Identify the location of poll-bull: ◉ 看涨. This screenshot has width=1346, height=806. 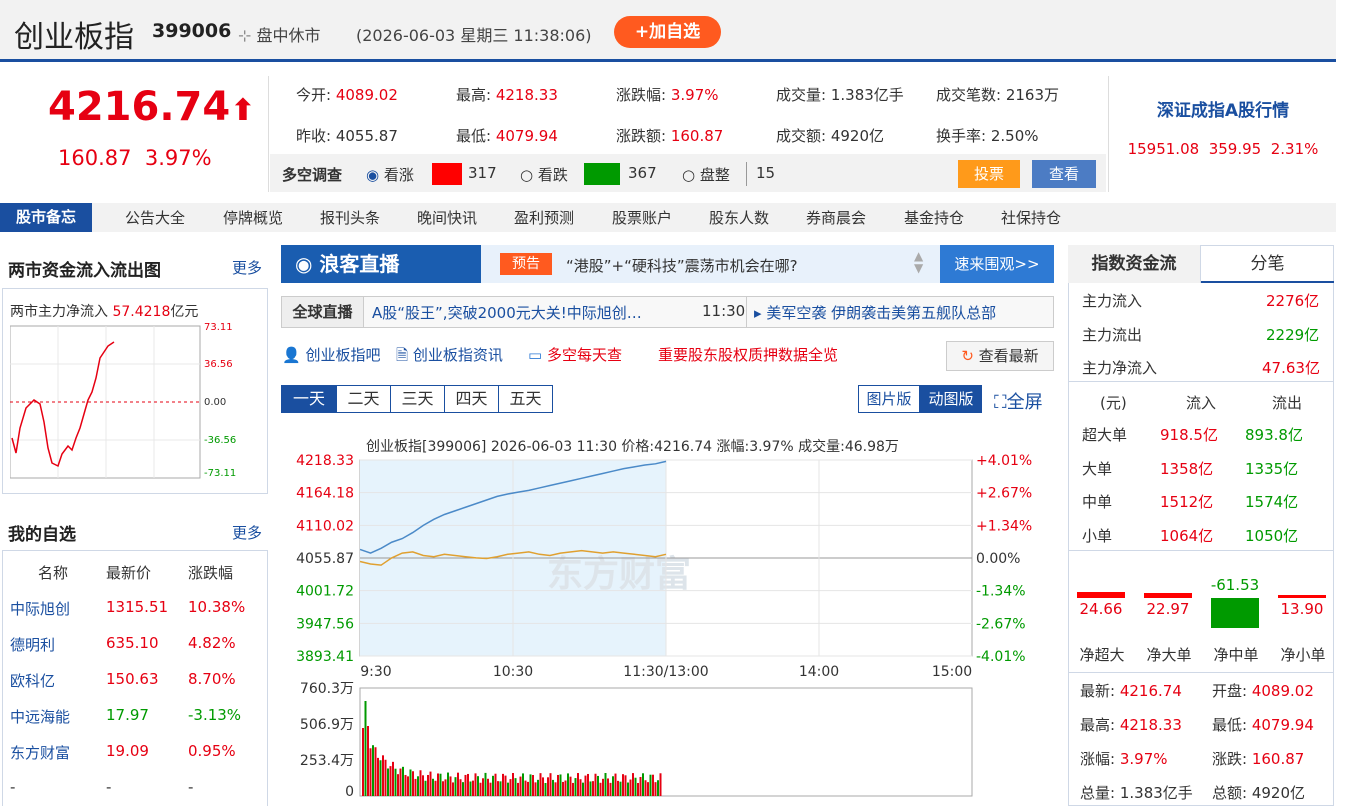
(390, 174).